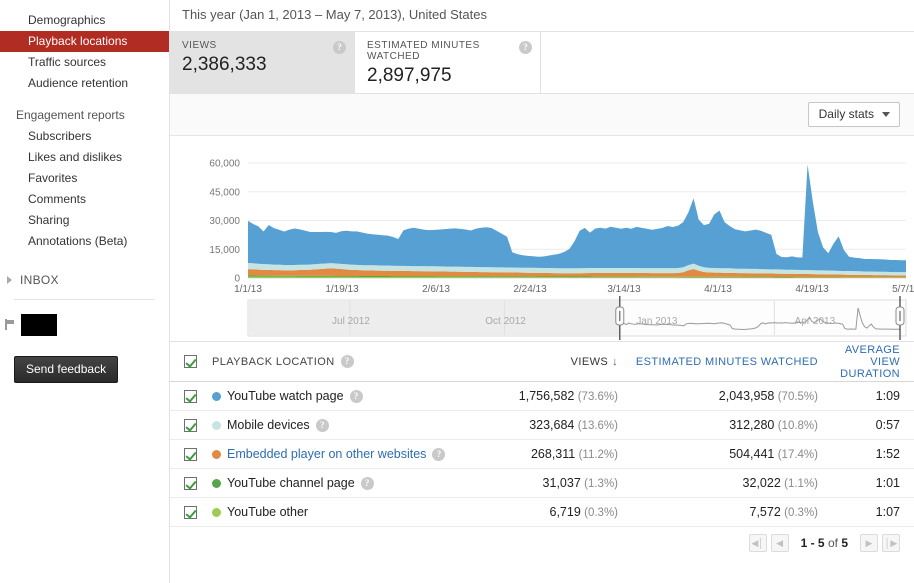 The width and height of the screenshot is (914, 583). Describe the element at coordinates (869, 543) in the screenshot. I see `pagination-next-button: ▶` at that location.